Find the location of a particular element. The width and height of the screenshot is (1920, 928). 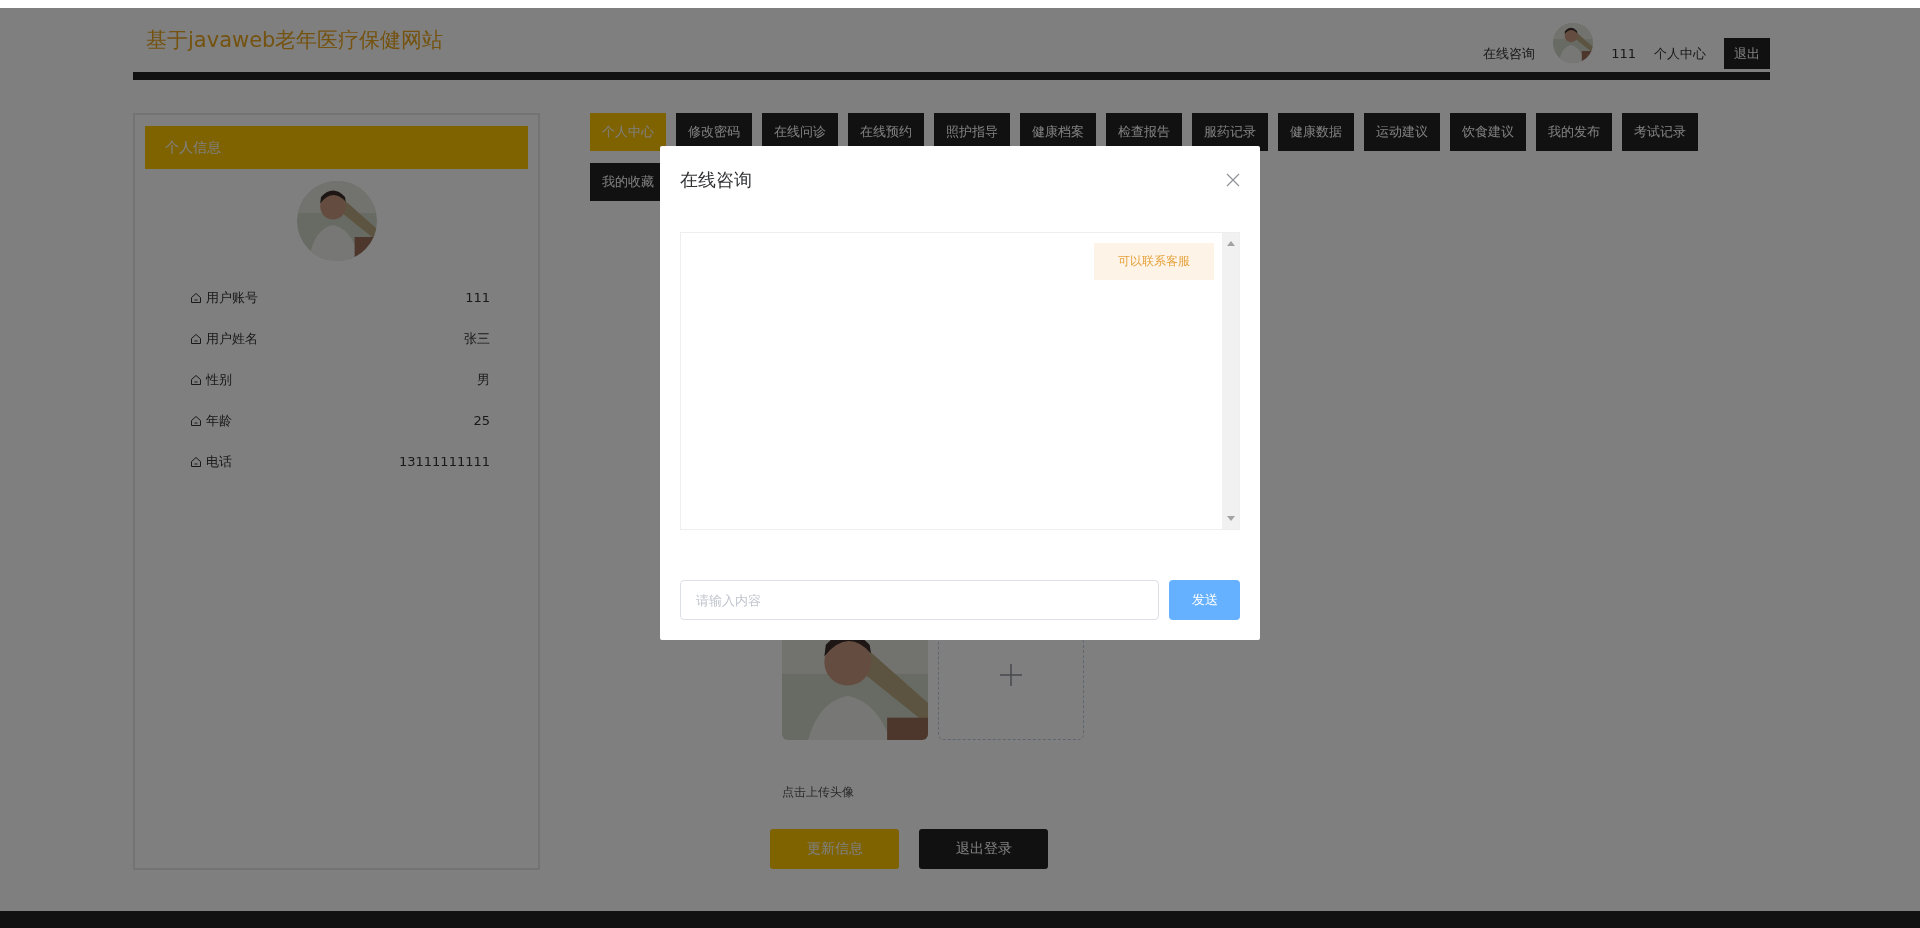

upload-hint: 点击上传头像 is located at coordinates (818, 792).